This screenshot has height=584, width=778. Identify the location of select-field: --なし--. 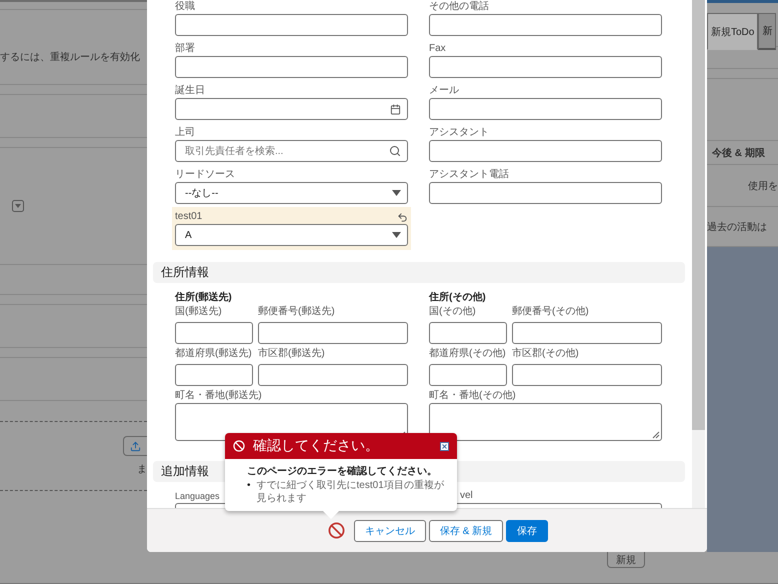
(291, 193).